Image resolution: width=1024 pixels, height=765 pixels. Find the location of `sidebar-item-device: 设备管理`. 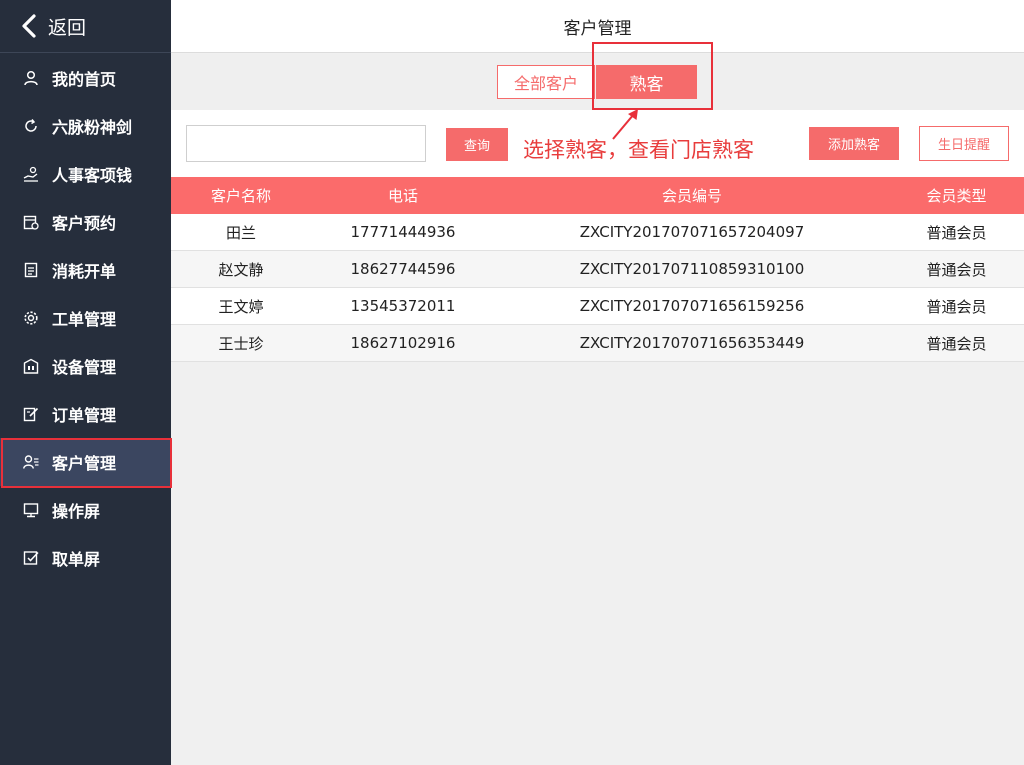

sidebar-item-device: 设备管理 is located at coordinates (85, 366).